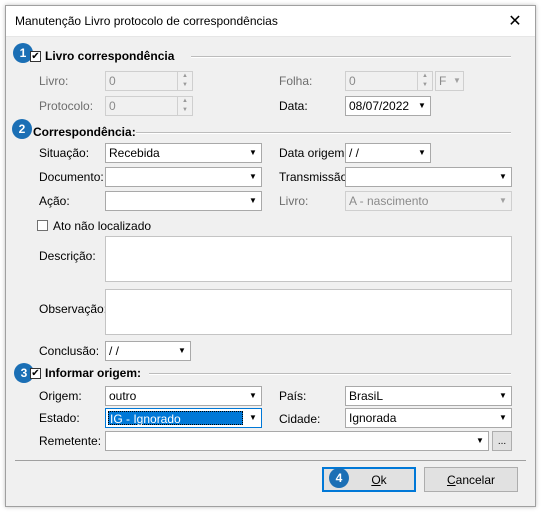 This screenshot has width=542, height=514. I want to click on remetente-select: ▼, so click(297, 441).